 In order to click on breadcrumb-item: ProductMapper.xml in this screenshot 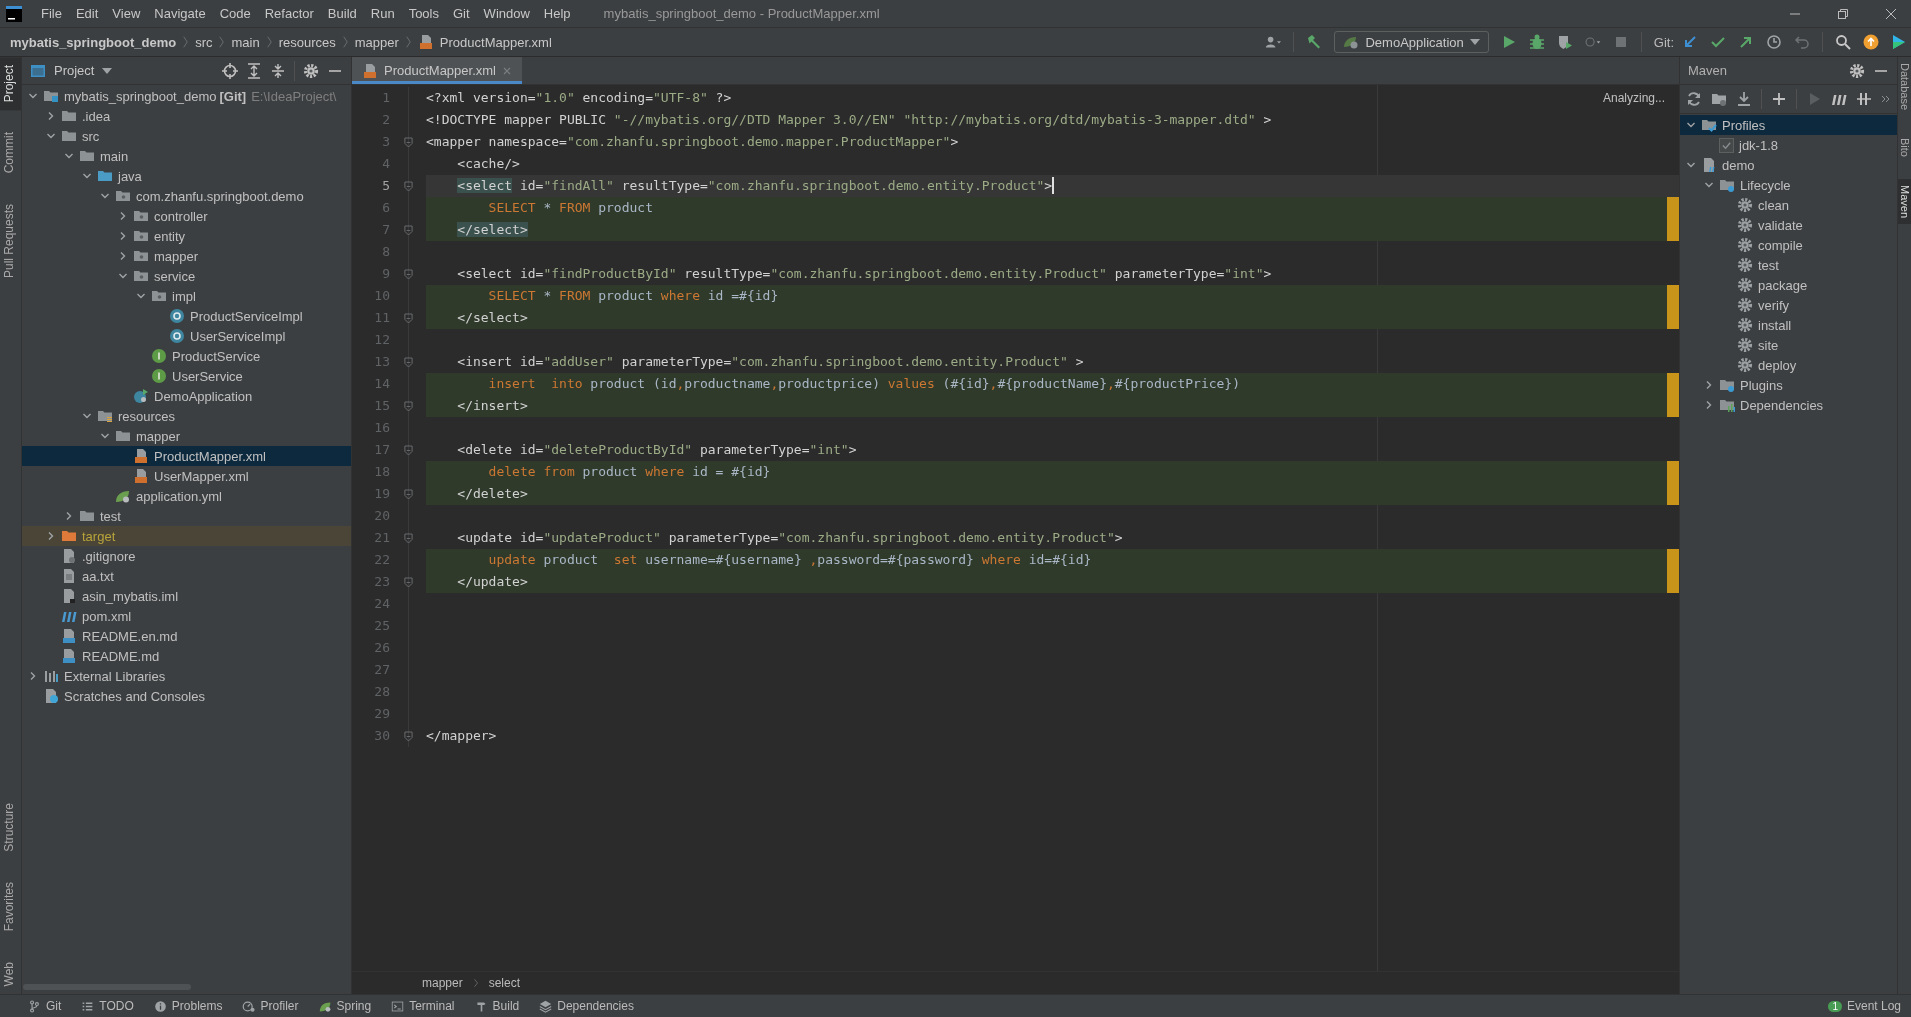, I will do `click(495, 42)`.